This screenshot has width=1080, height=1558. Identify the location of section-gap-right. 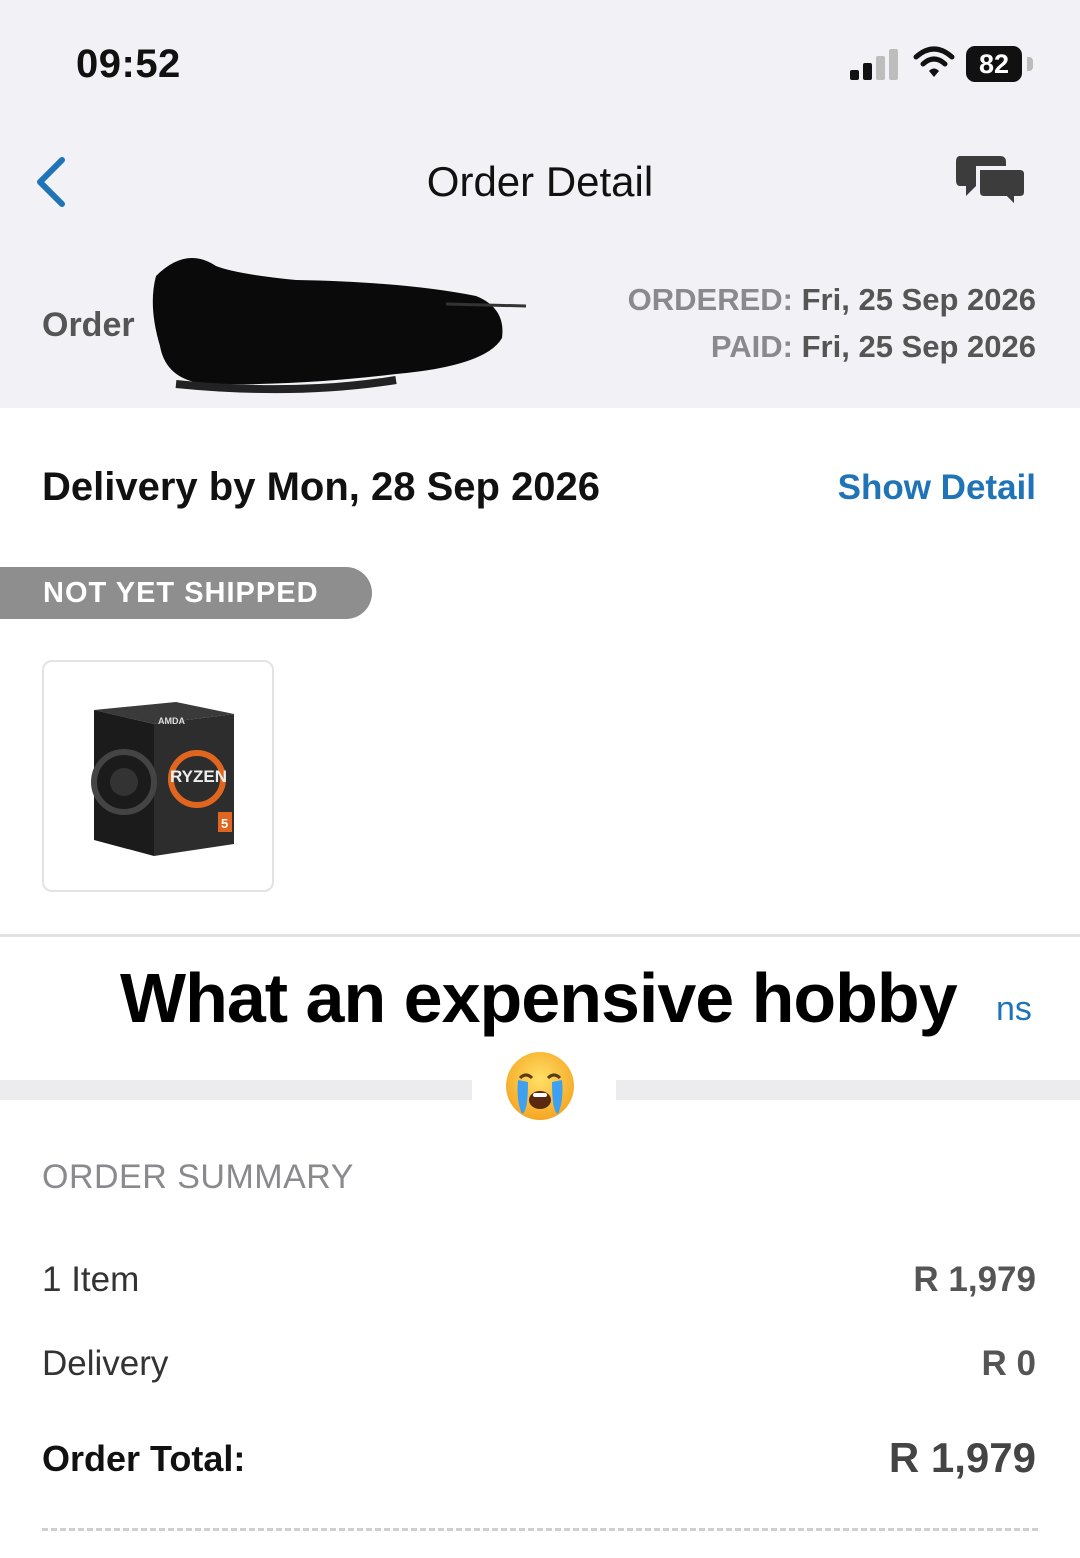
(848, 1090).